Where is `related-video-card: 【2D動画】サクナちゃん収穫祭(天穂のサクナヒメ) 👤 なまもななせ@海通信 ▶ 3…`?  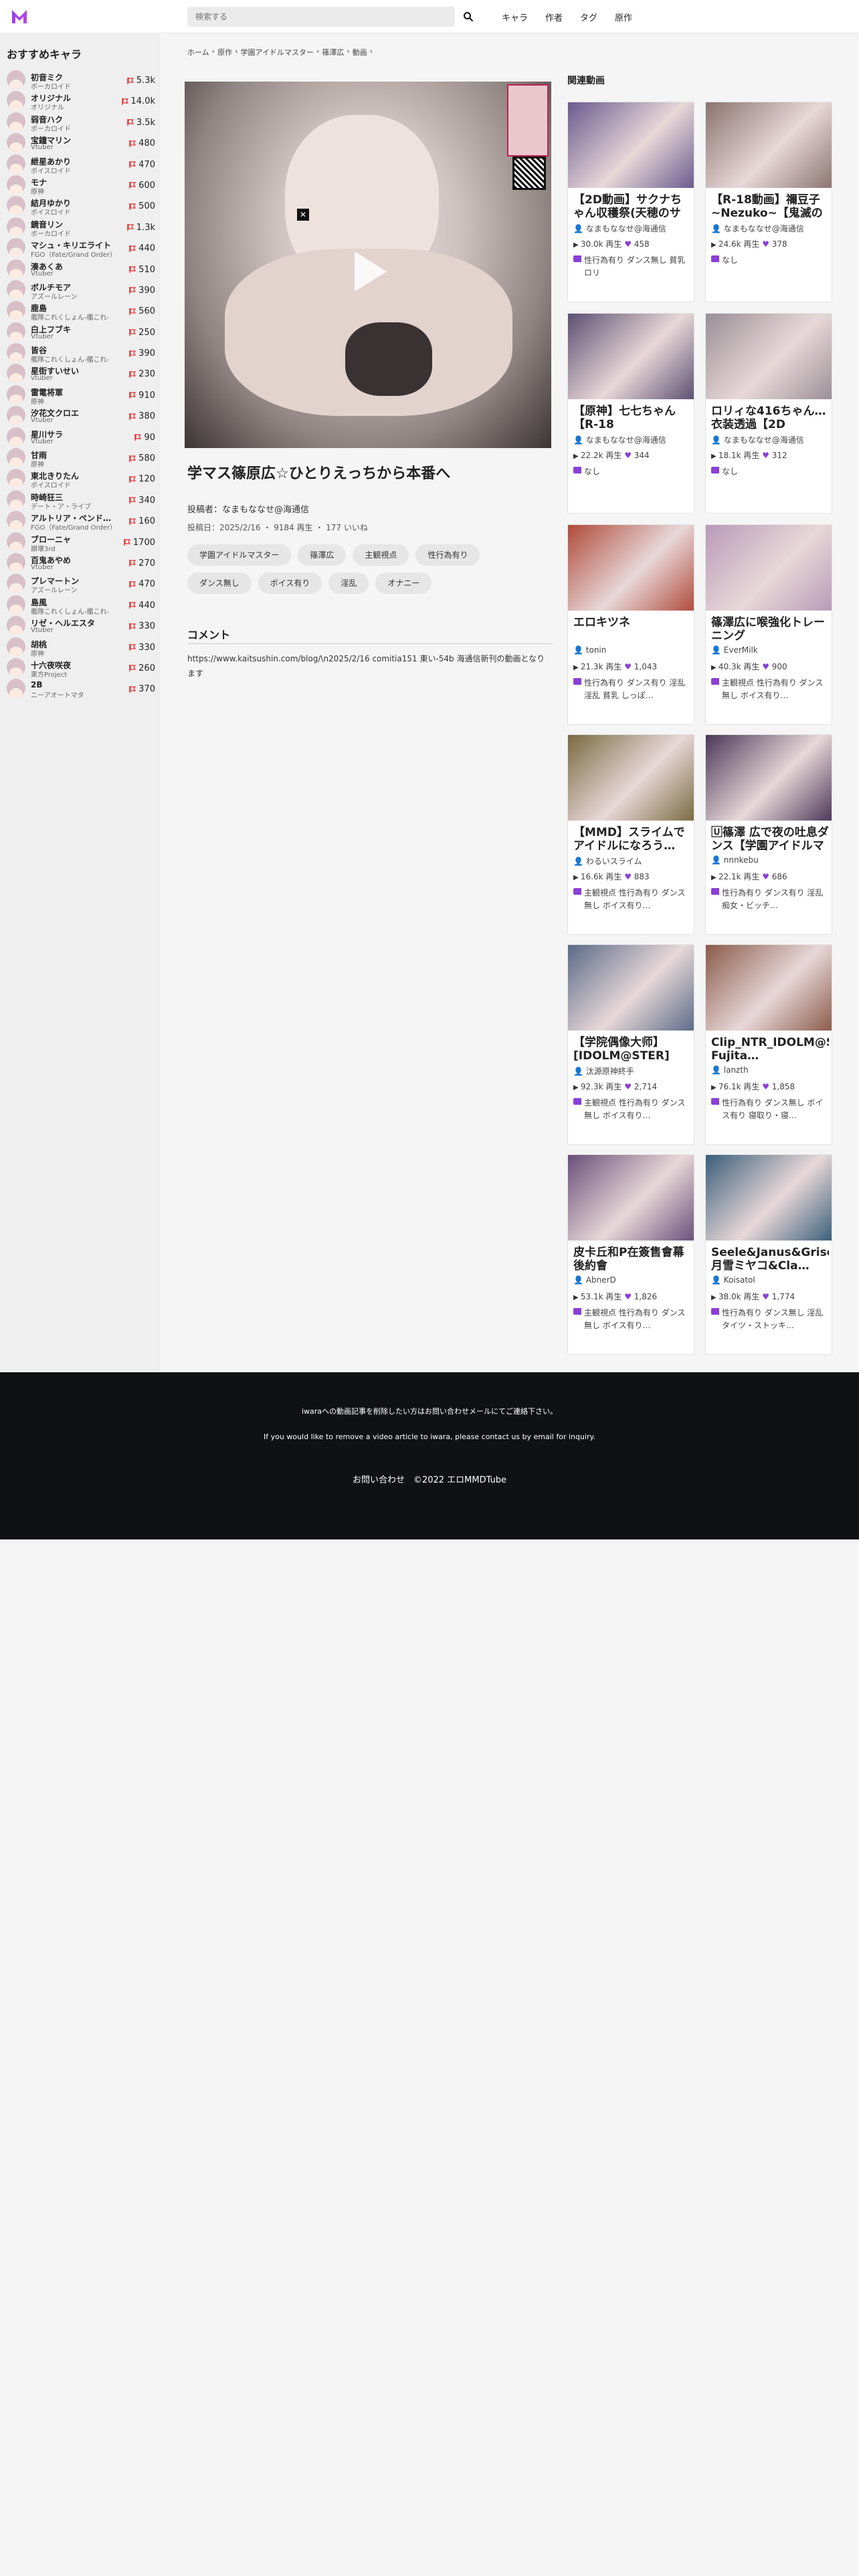
related-video-card: 【2D動画】サクナちゃん収穫祭(天穂のサクナヒメ) 👤 なまもななせ@海通信 ▶ 3… is located at coordinates (630, 202).